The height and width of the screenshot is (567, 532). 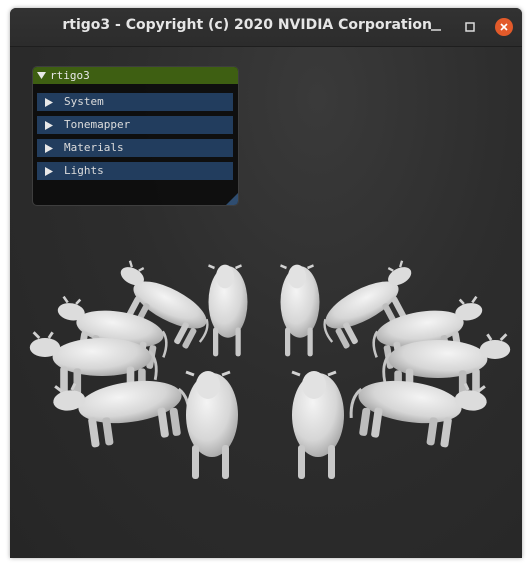 What do you see at coordinates (135, 171) in the screenshot?
I see `panel-item-lights: Lights` at bounding box center [135, 171].